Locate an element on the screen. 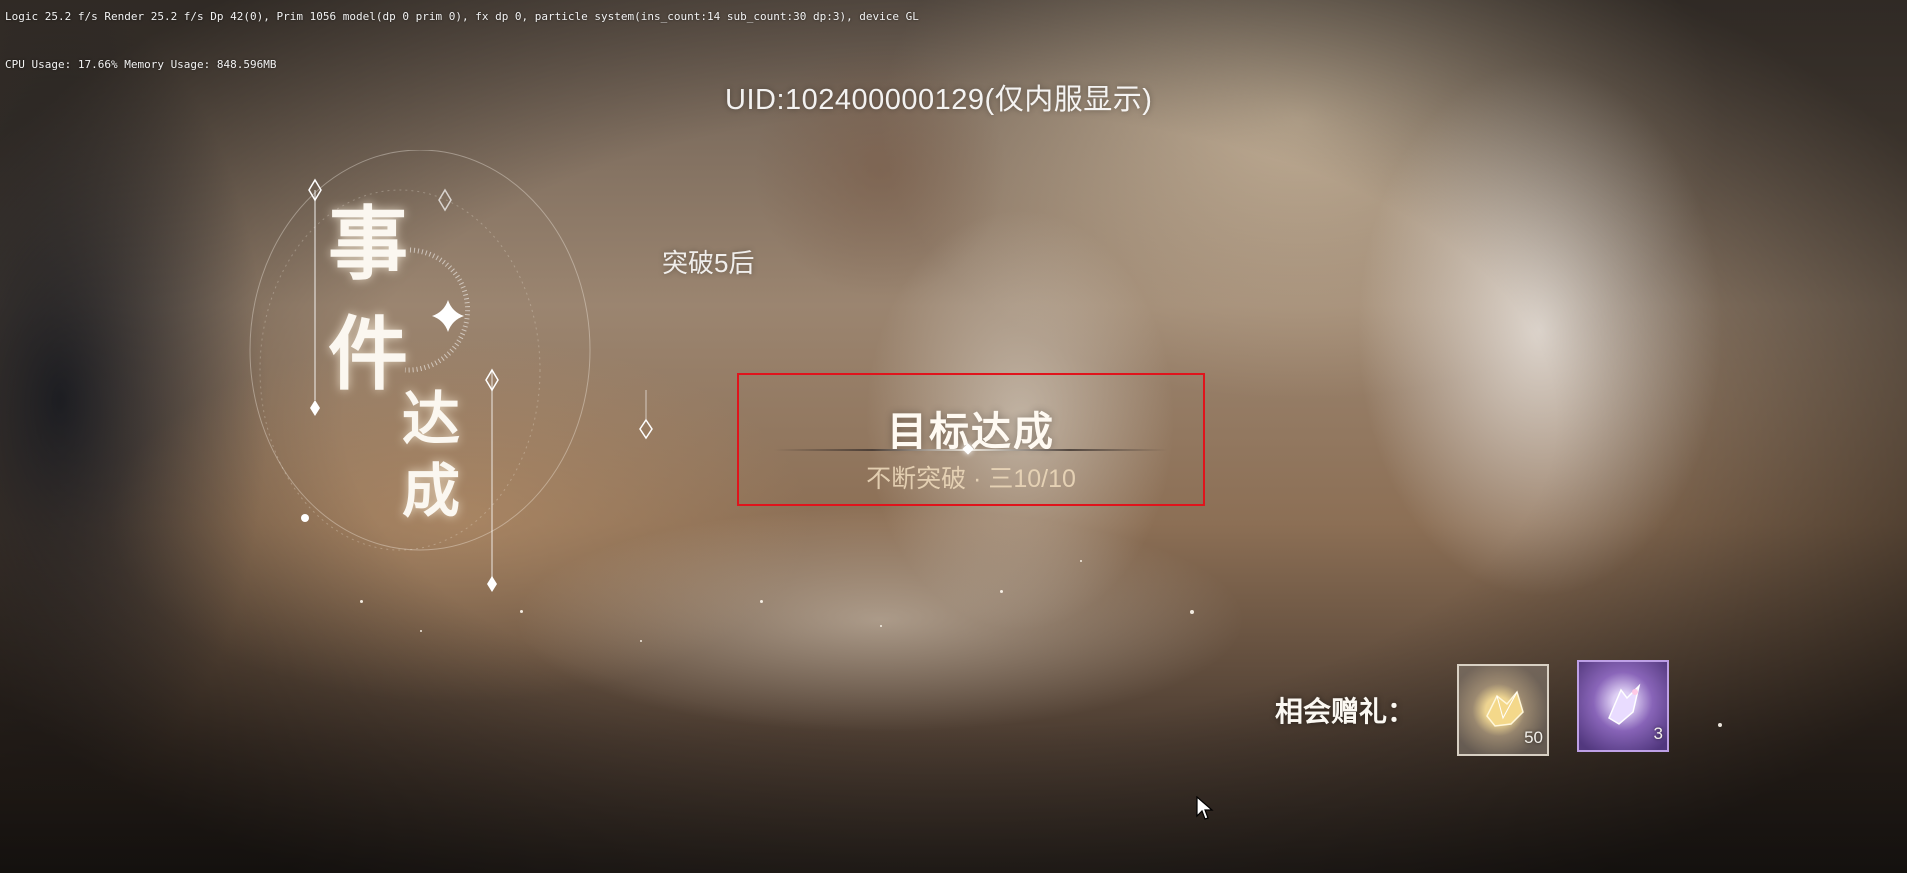 The image size is (1907, 873). mouse-cursor-icon is located at coordinates (1205, 808).